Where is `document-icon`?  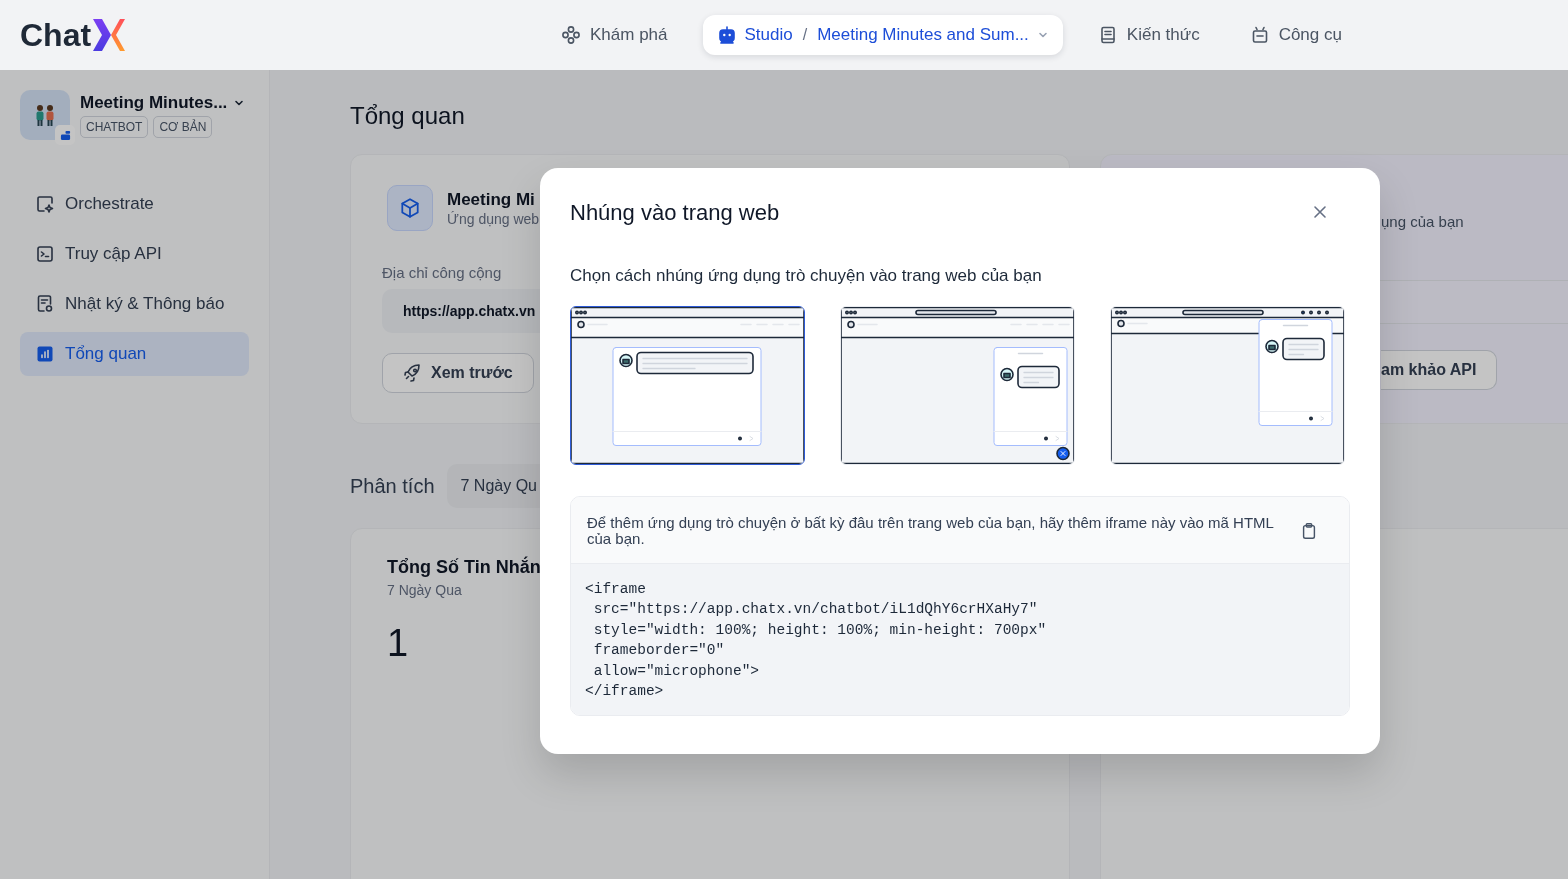 document-icon is located at coordinates (45, 304).